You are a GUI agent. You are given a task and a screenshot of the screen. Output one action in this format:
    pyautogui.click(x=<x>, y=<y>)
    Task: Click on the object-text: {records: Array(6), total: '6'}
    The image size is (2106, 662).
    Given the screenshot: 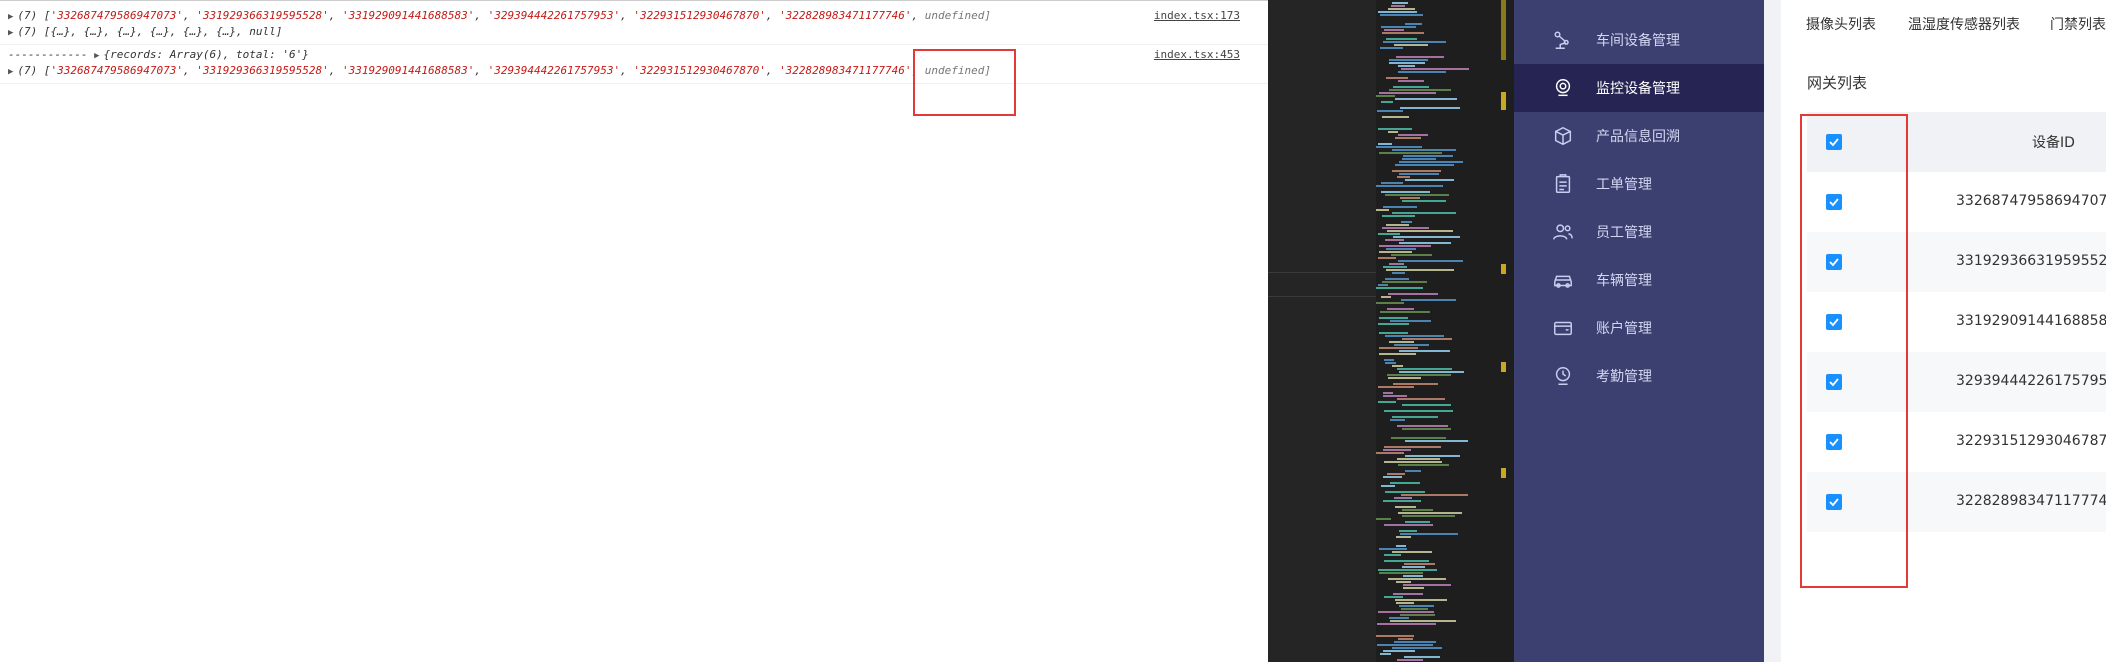 What is the action you would take?
    pyautogui.click(x=206, y=54)
    